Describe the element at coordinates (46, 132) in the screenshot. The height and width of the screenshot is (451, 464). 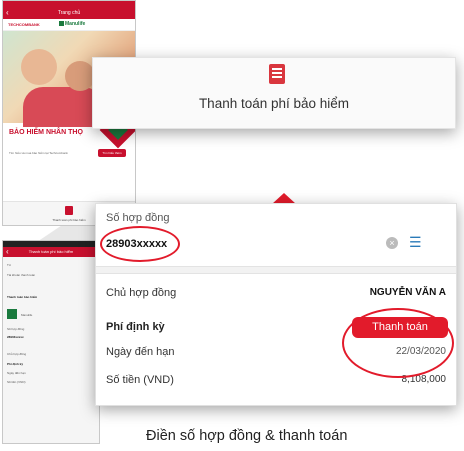
I see `banner-title: BẢO HIỂM NHÂN THỌ` at that location.